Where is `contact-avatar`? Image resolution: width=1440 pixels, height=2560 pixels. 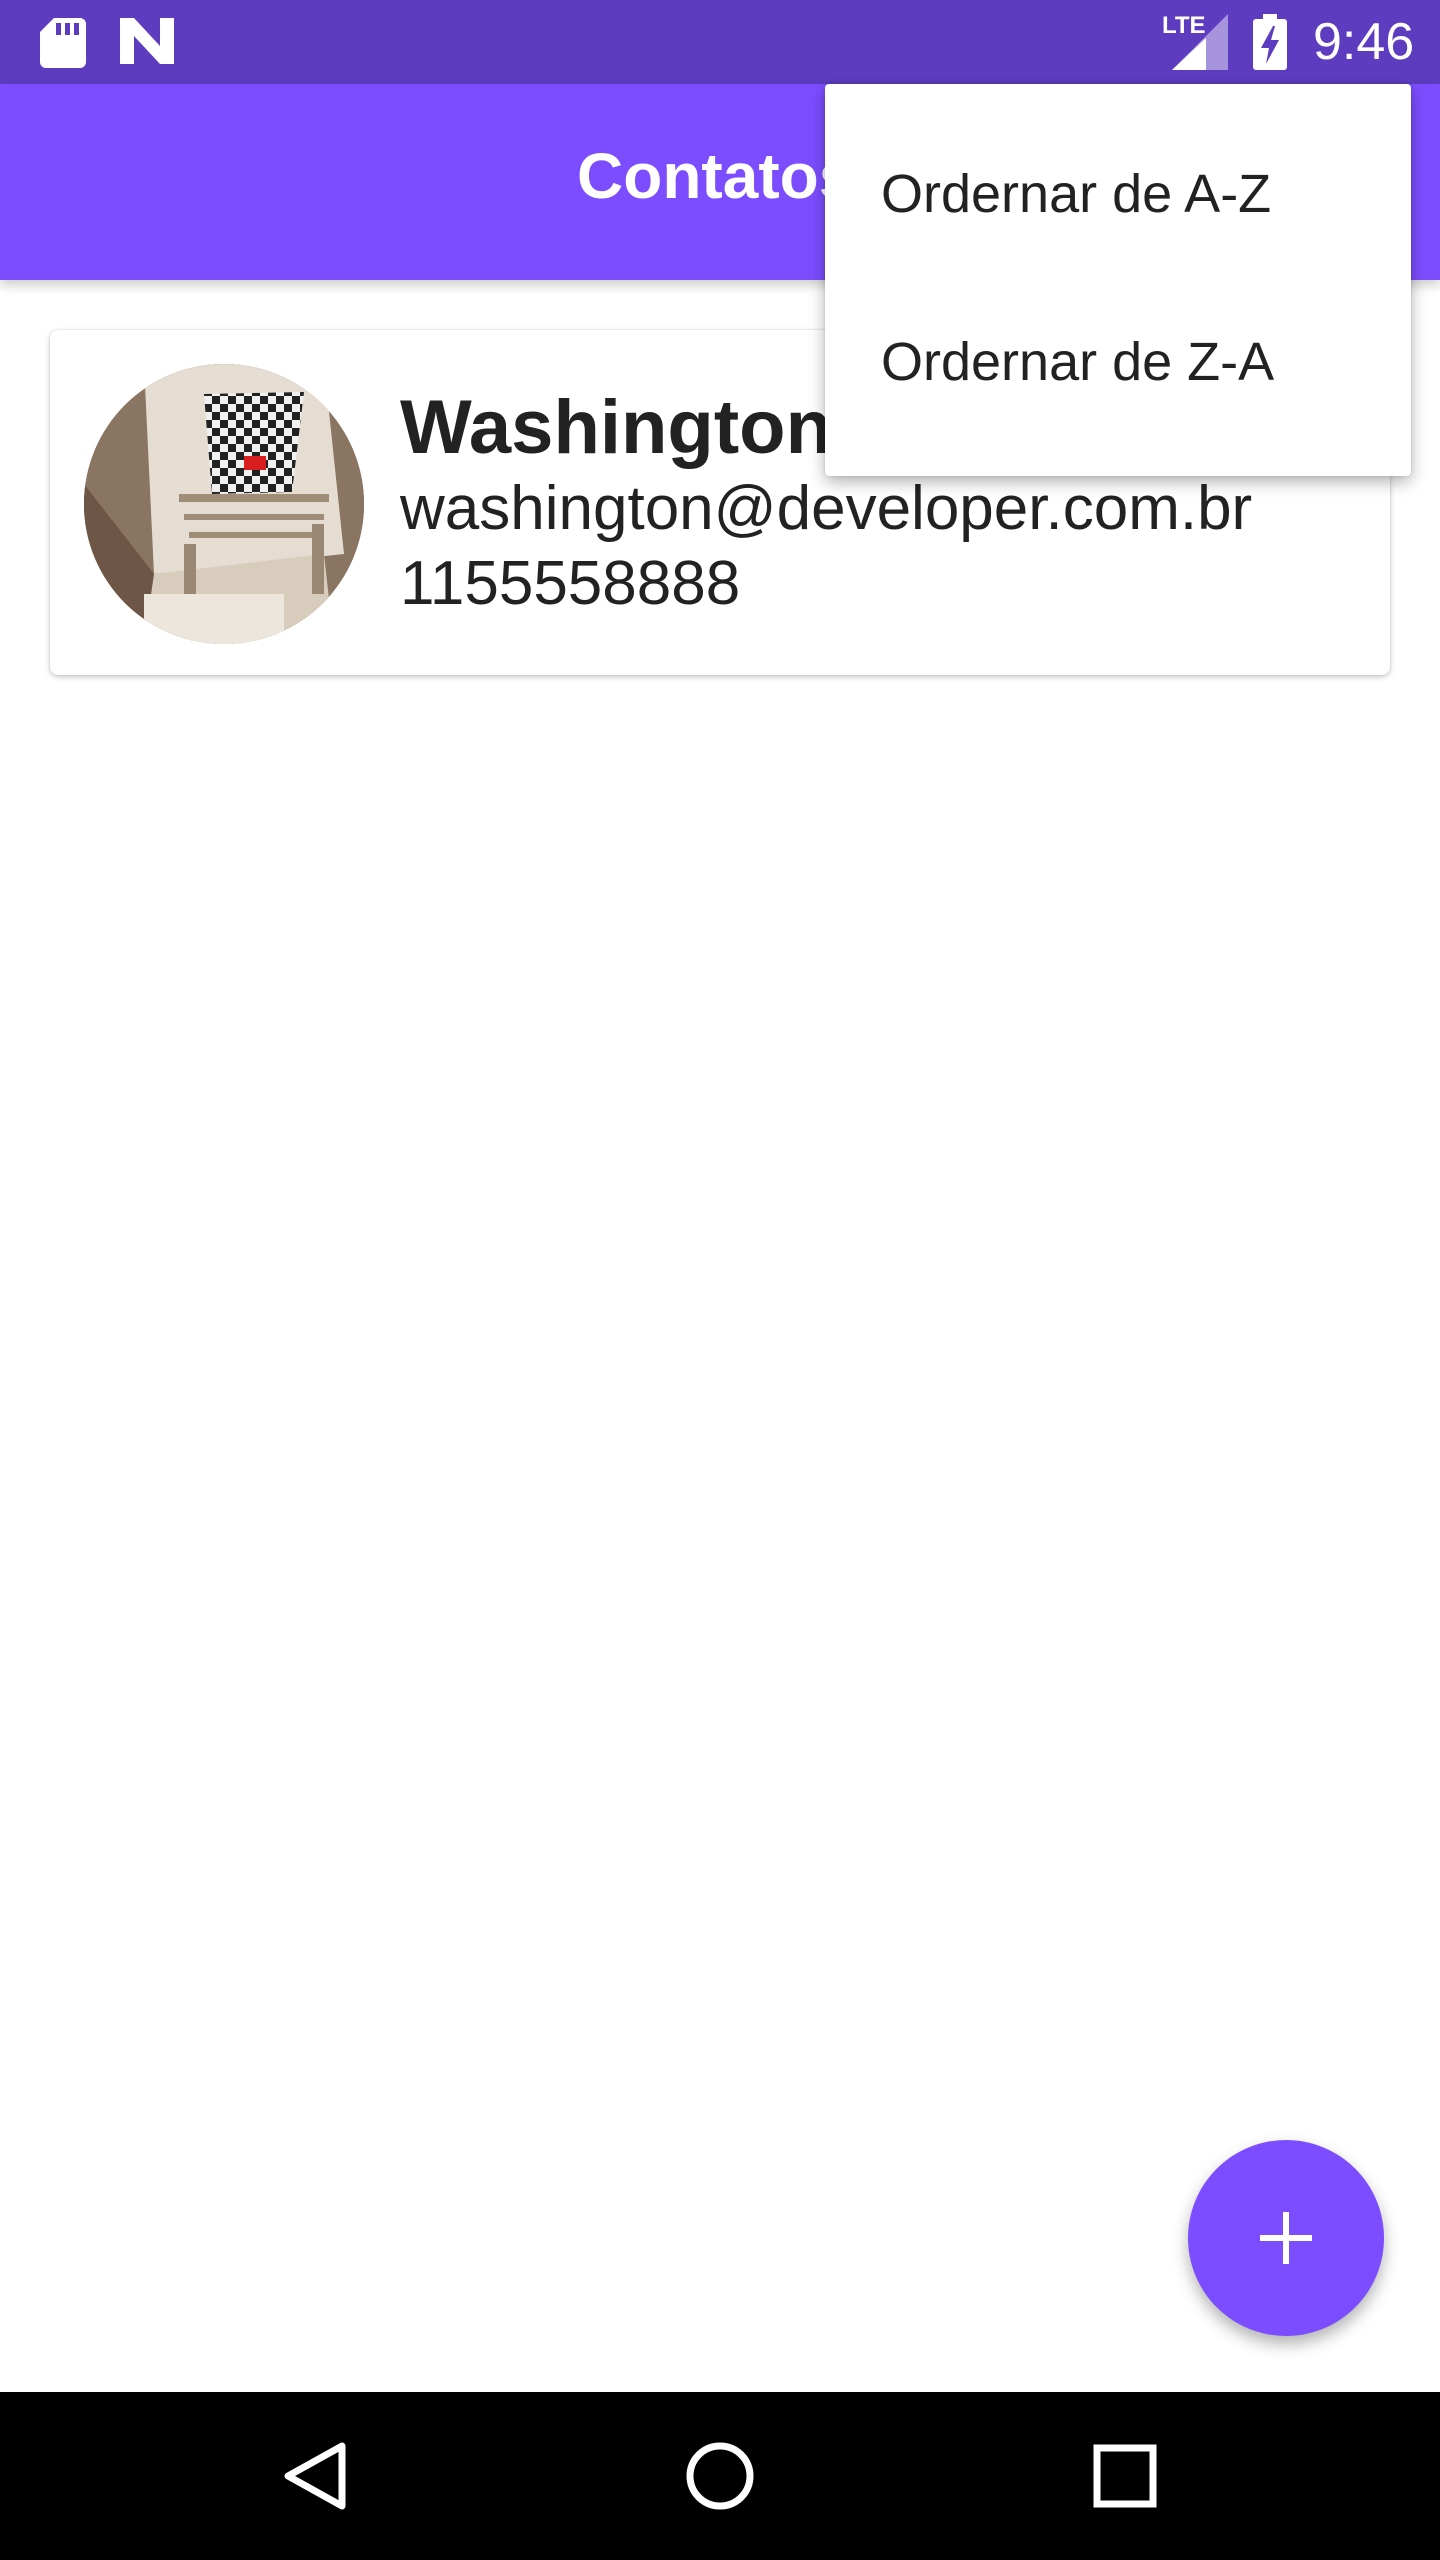 contact-avatar is located at coordinates (224, 504).